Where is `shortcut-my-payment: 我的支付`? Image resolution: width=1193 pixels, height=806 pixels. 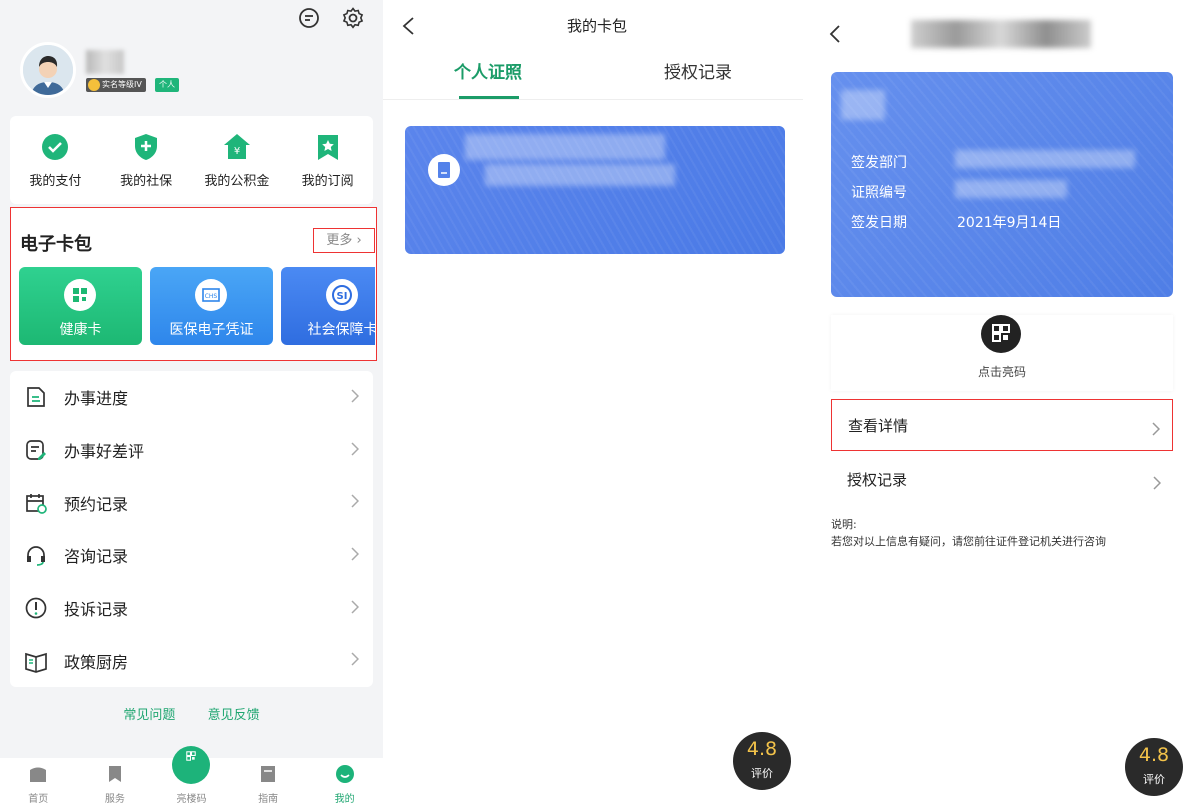 shortcut-my-payment: 我的支付 is located at coordinates (55, 160).